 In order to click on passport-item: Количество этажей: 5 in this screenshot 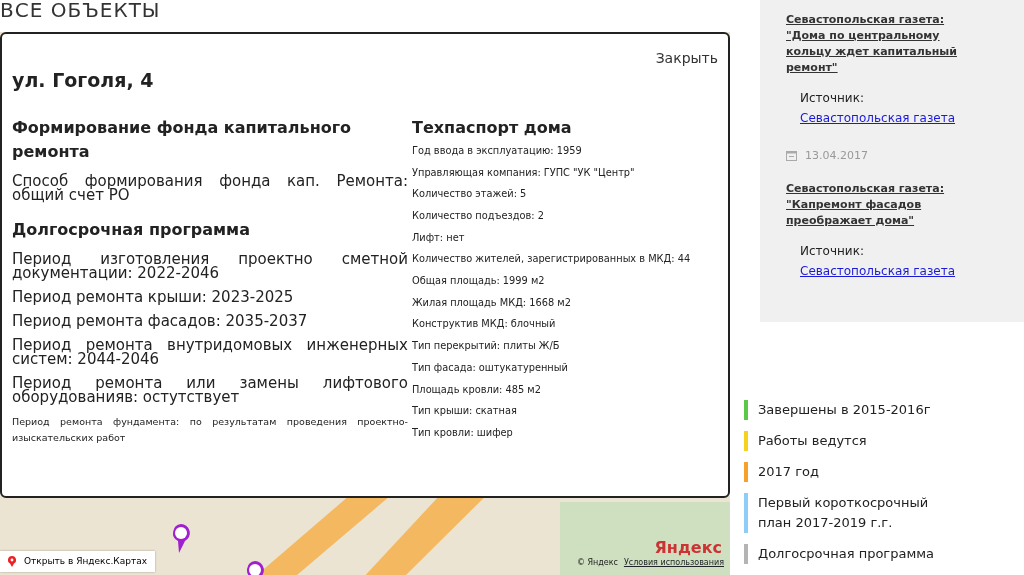, I will do `click(470, 194)`.